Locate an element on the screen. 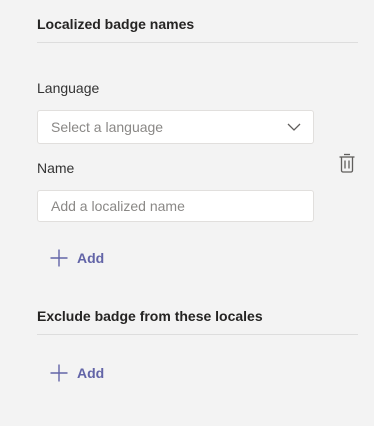 Image resolution: width=374 pixels, height=426 pixels. localized-name-input: Add a localized name is located at coordinates (175, 206).